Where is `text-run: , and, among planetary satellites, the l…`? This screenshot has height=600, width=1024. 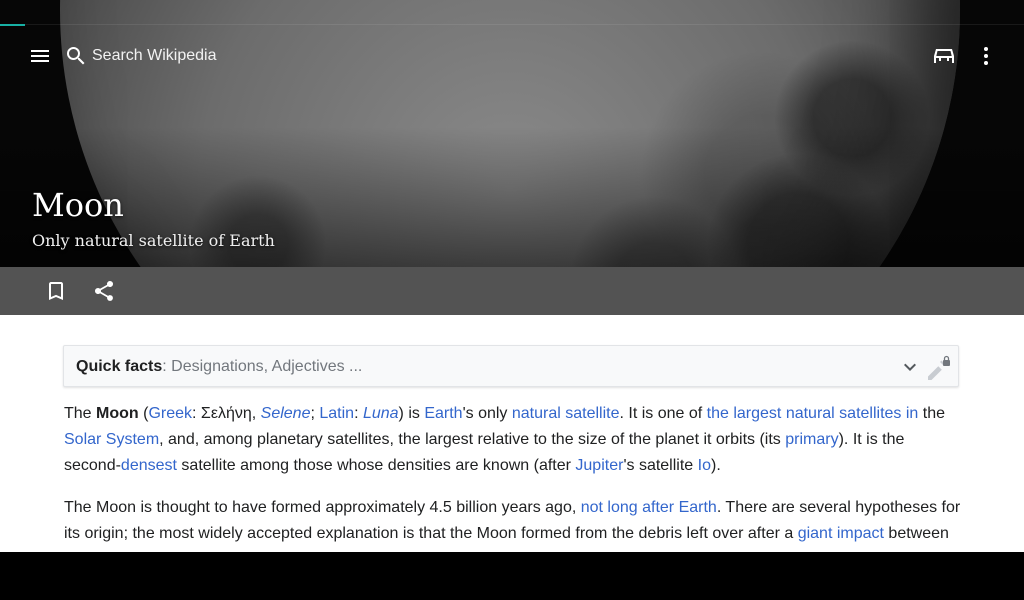 text-run: , and, among planetary satellites, the l… is located at coordinates (472, 439).